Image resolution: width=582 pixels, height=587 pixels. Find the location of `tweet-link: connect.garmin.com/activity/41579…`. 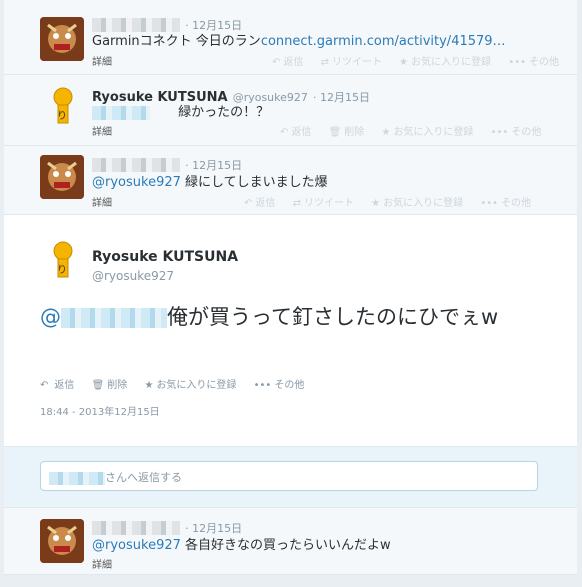

tweet-link: connect.garmin.com/activity/41579… is located at coordinates (383, 41).